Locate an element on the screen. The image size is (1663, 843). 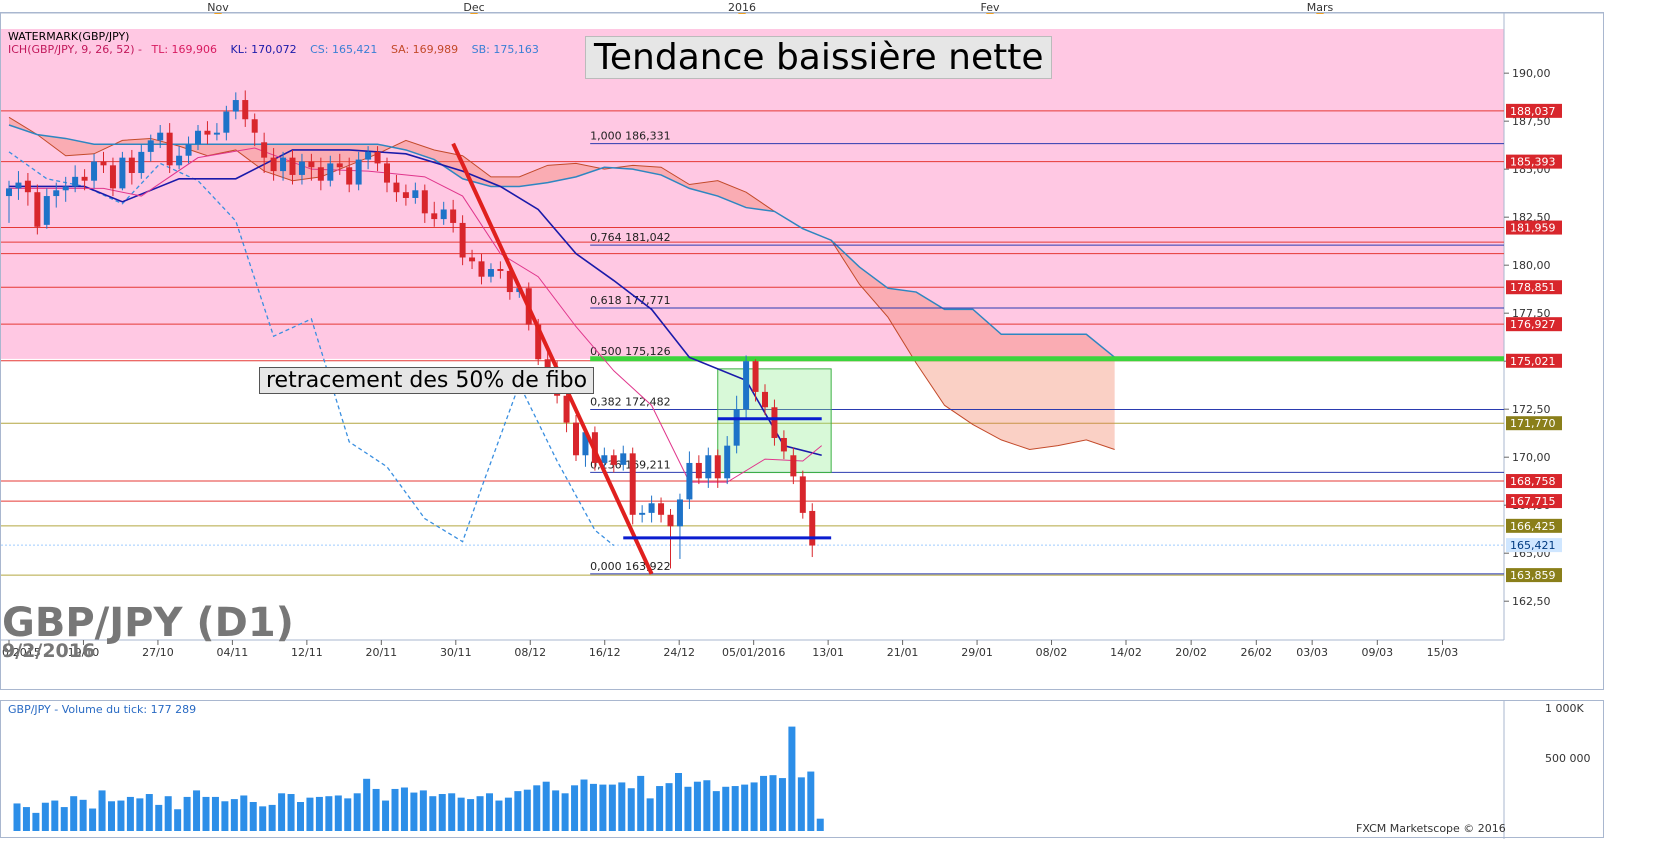
fib-level-label: 0,382 172,482 is located at coordinates (630, 402).